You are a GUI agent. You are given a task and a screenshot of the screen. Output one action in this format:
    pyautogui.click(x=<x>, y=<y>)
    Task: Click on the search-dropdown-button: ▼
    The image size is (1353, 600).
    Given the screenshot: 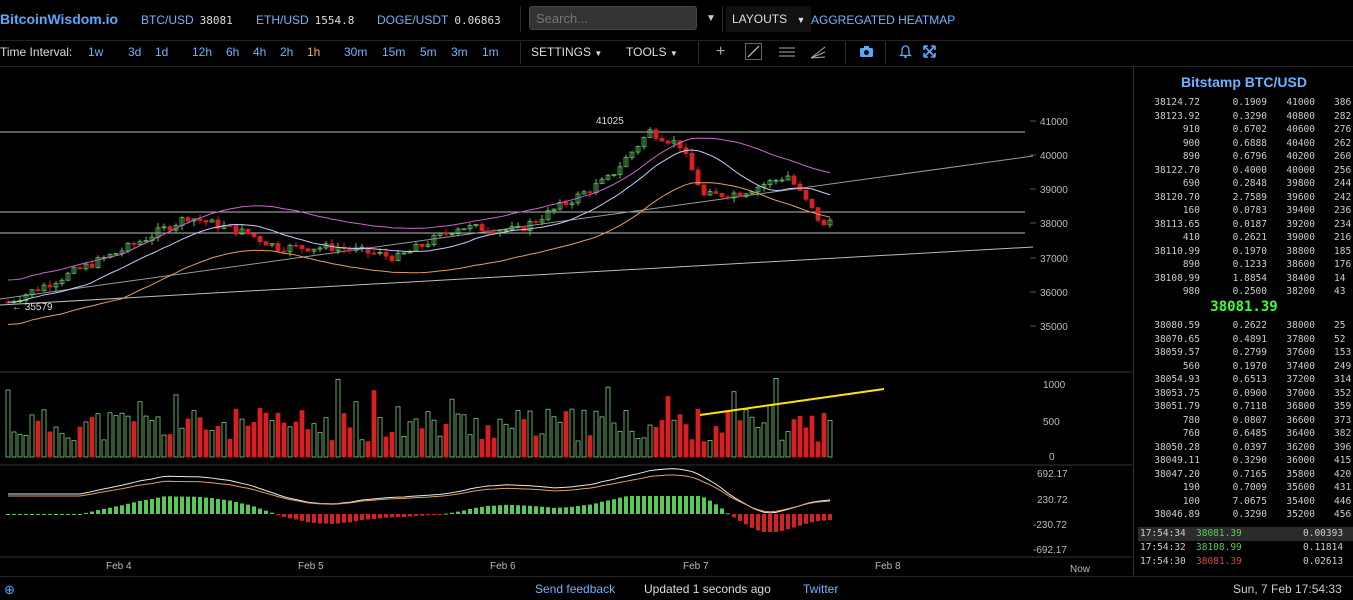 What is the action you would take?
    pyautogui.click(x=711, y=19)
    